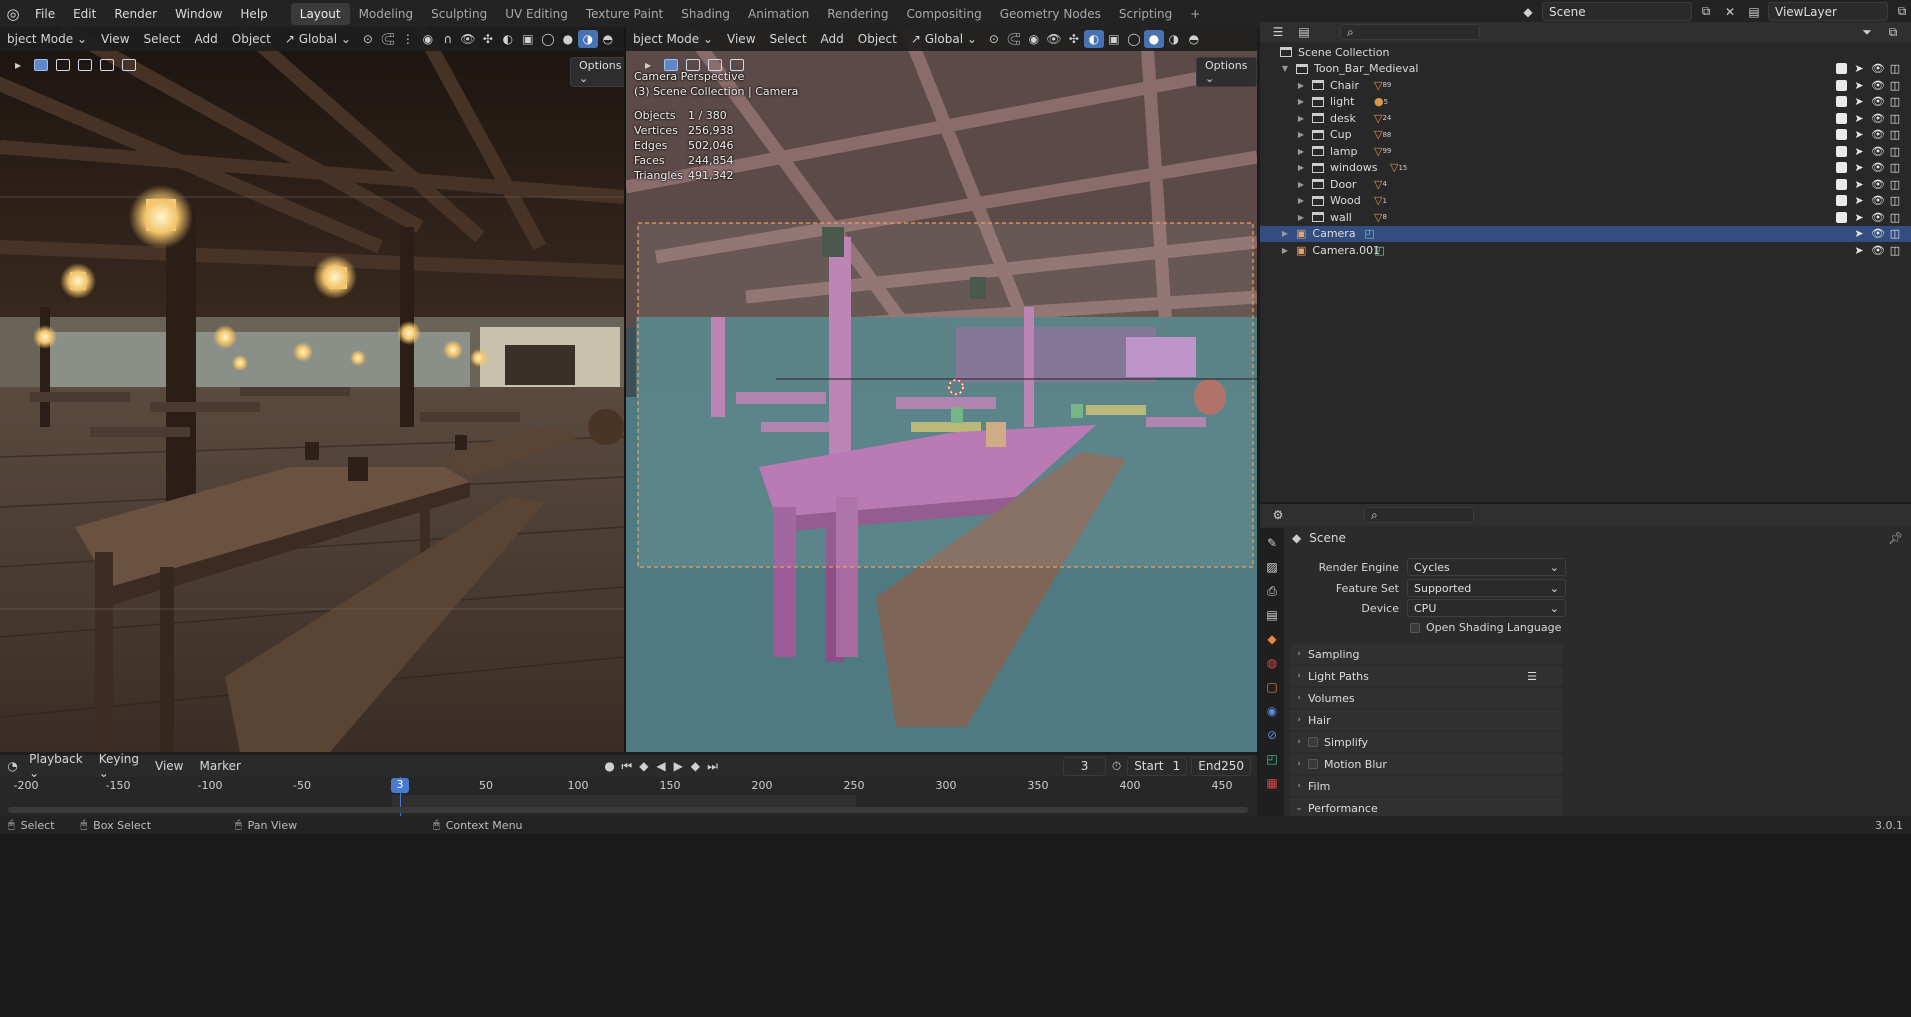  I want to click on timeline-scrollbar, so click(628, 810).